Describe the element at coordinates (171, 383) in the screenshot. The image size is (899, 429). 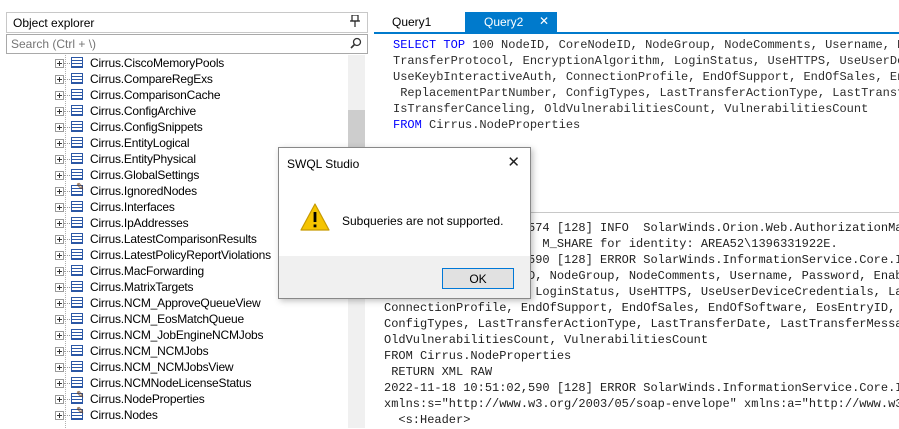
I see `tree-item-label: Cirrus.NCMNodeLicenseStatus` at that location.